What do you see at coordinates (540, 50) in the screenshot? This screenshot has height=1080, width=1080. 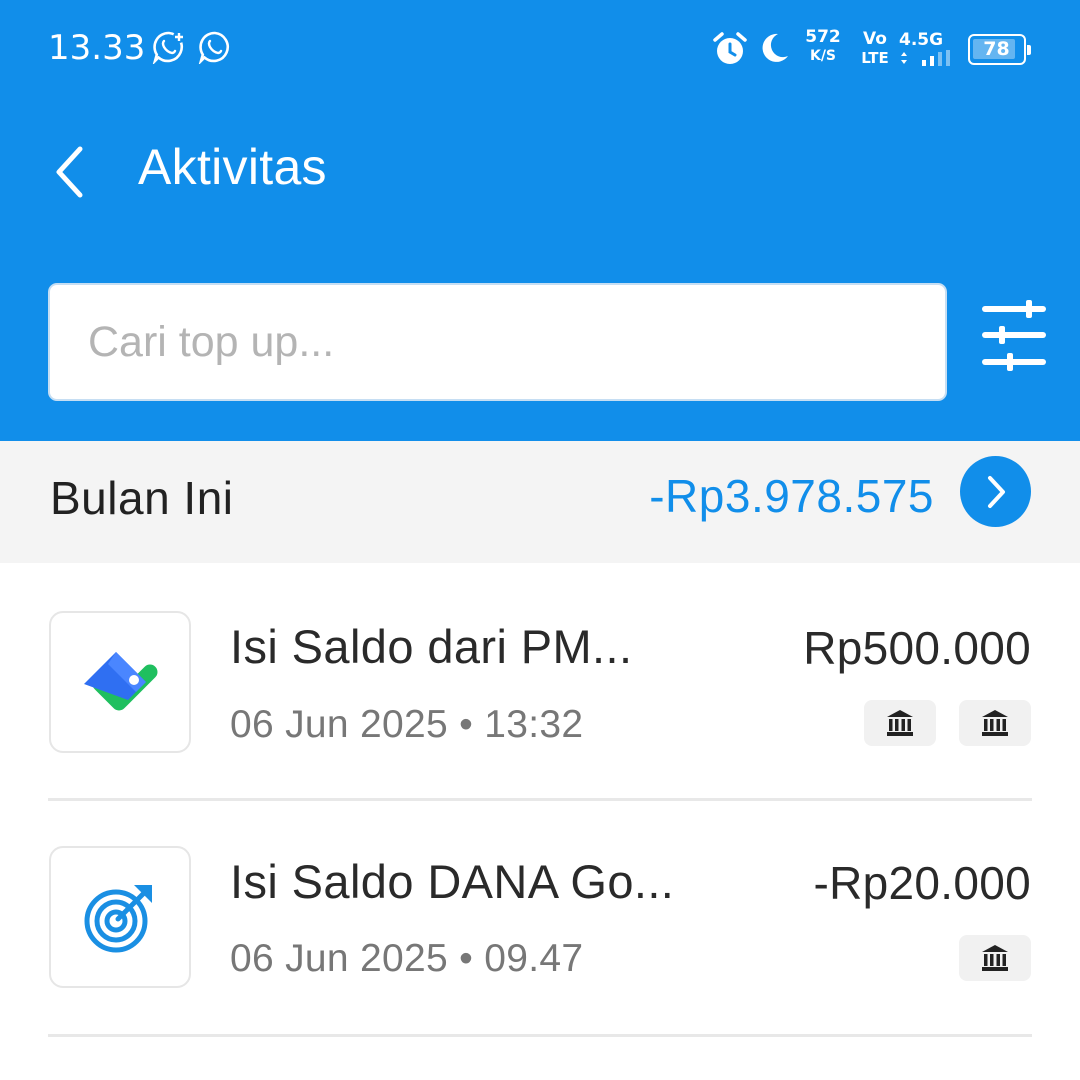 I see `status-bar: 13.33 572 K/S Vo LTE 4.5G 78` at bounding box center [540, 50].